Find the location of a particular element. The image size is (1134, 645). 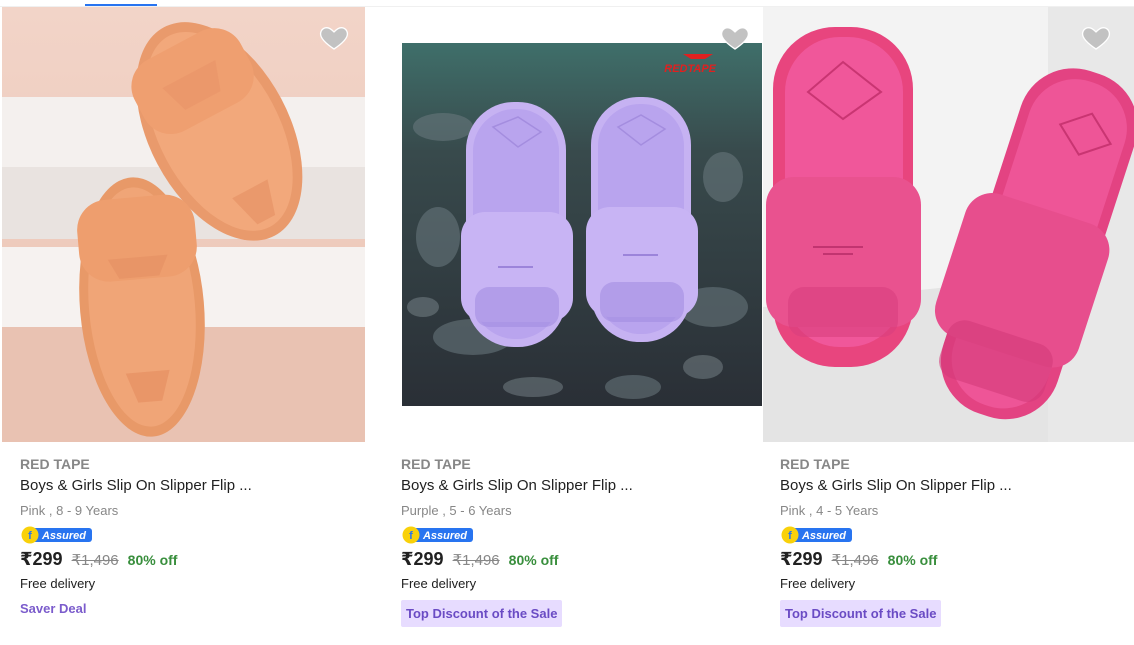

product-variant: Pink , 8 - 9 Years is located at coordinates (69, 510).